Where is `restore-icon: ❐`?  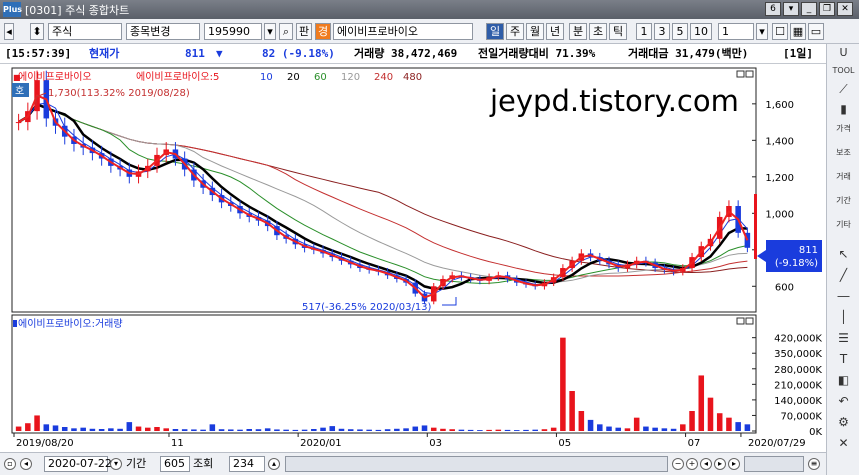
restore-icon: ❐ is located at coordinates (827, 9).